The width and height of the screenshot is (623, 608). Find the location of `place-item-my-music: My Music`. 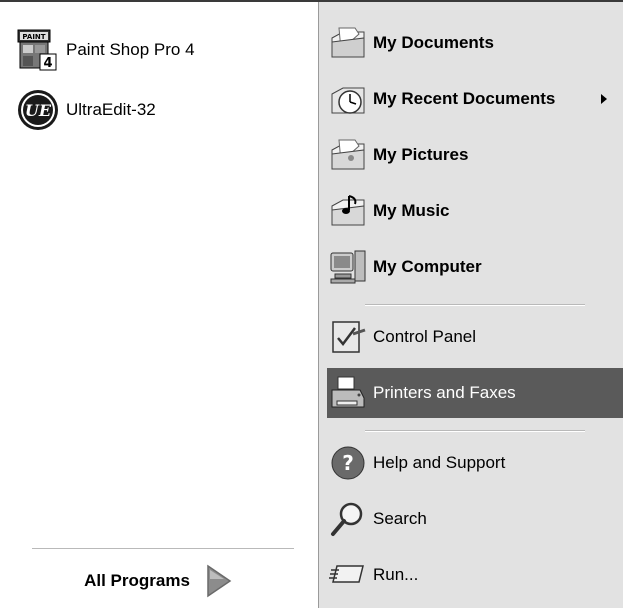

place-item-my-music: My Music is located at coordinates (474, 211).